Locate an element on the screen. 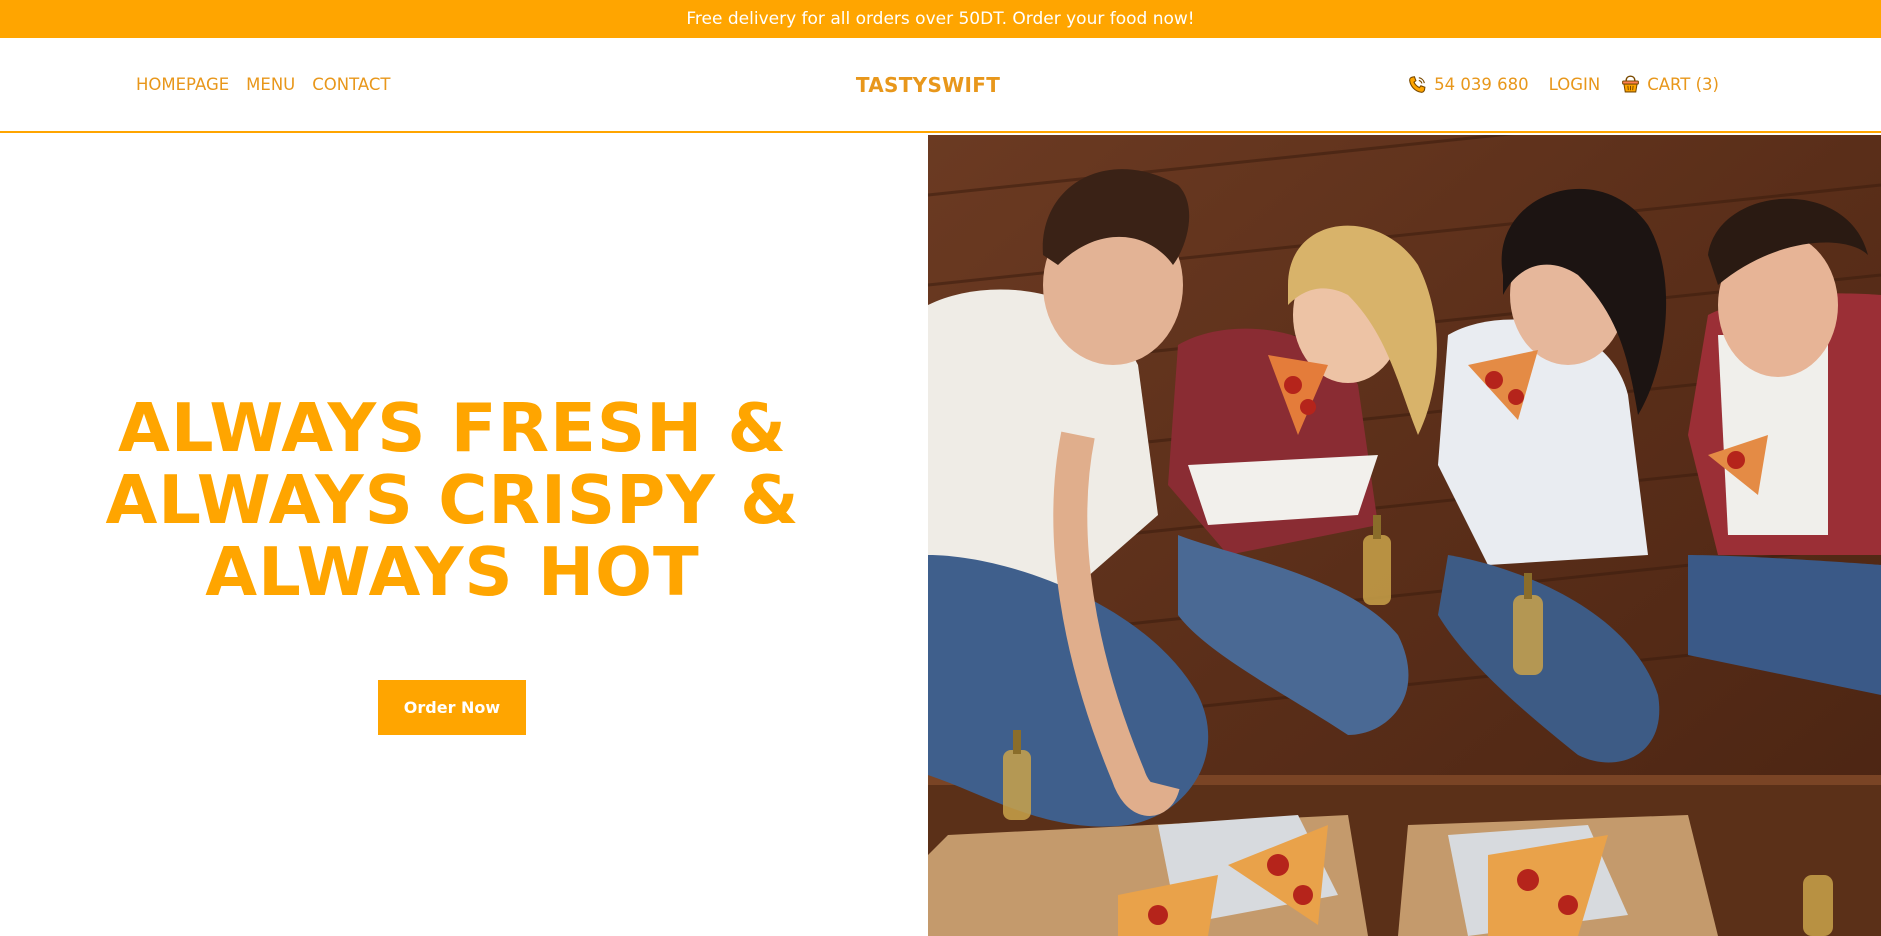  phone-number: 54 039 680 is located at coordinates (1481, 84).